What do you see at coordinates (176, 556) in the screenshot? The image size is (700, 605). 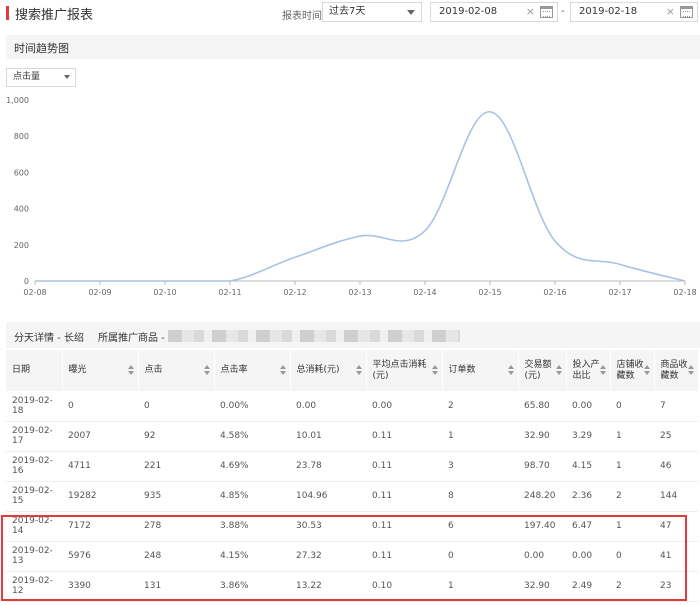 I see `table-cell: 248` at bounding box center [176, 556].